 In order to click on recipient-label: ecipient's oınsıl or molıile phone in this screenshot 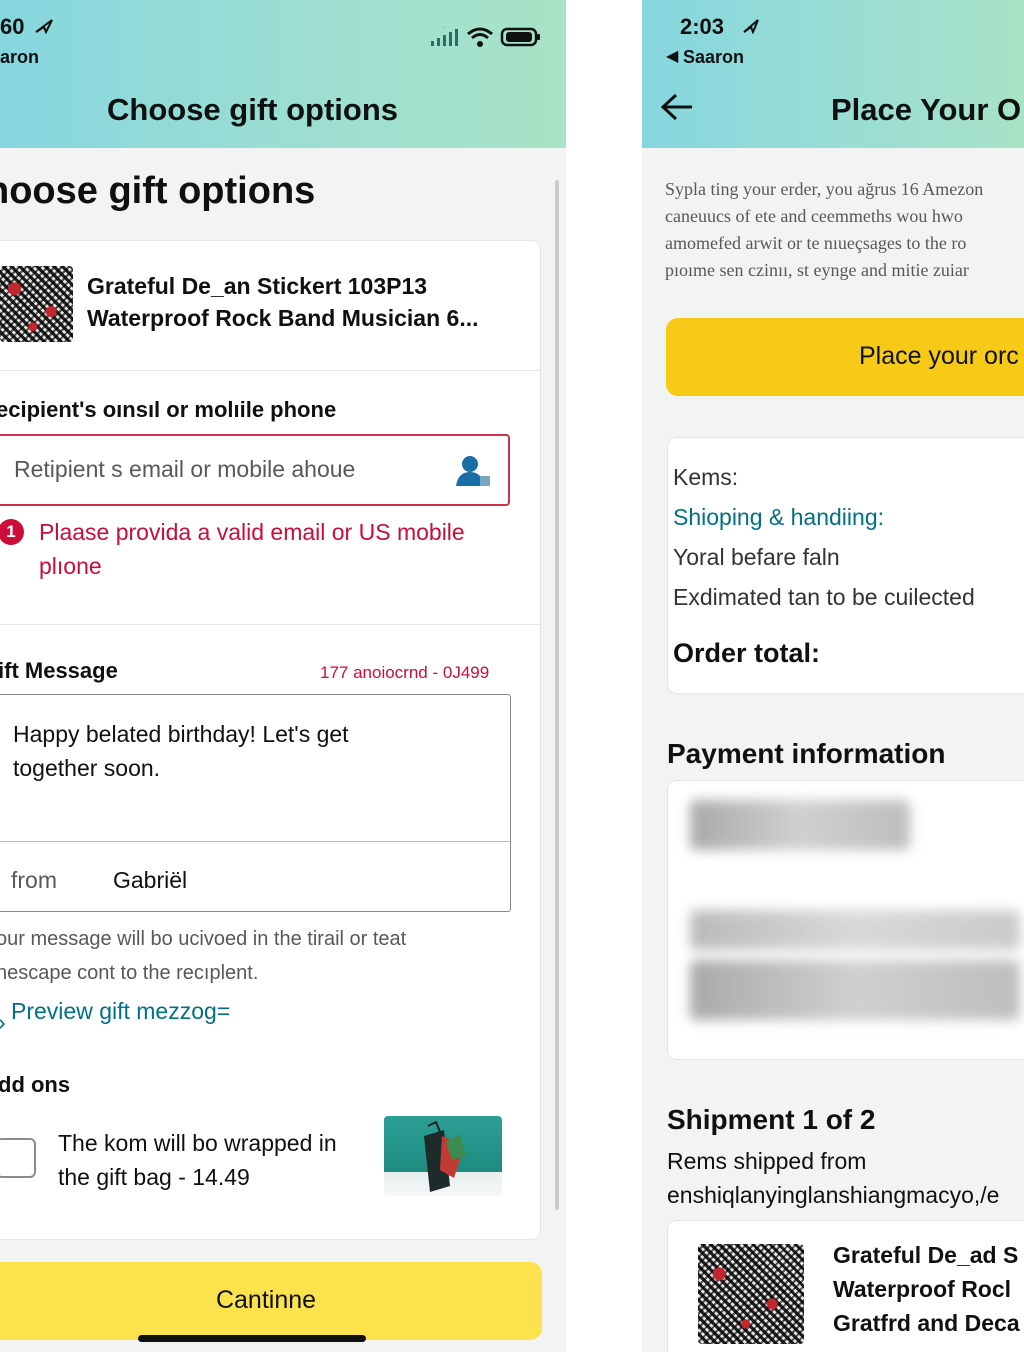, I will do `click(168, 409)`.